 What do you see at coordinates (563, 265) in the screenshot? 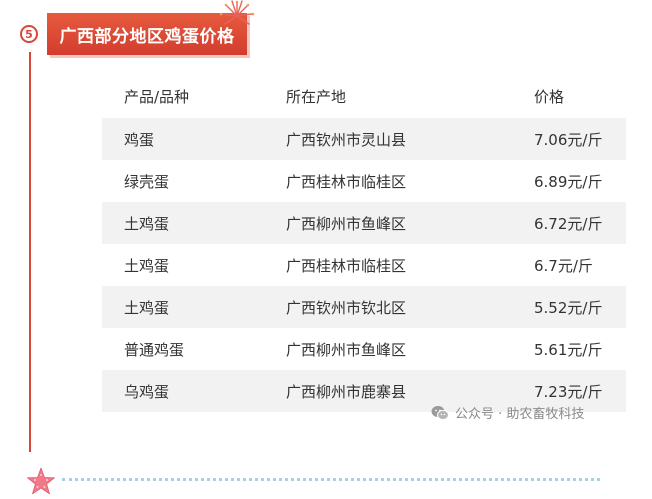
I see `cell-price: 6.7元/斤` at bounding box center [563, 265].